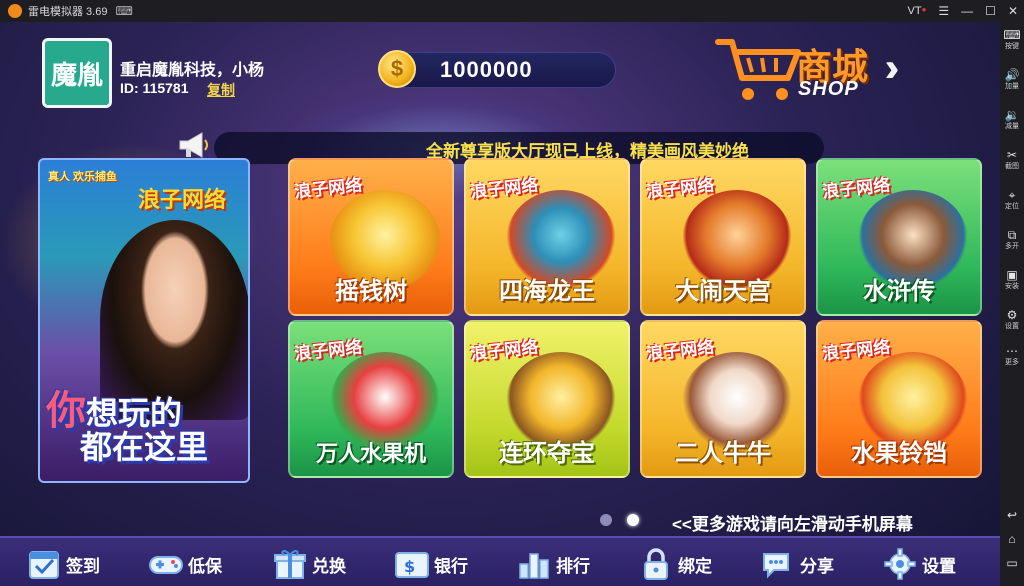 The image size is (1024, 586). What do you see at coordinates (797, 564) in the screenshot?
I see `nav-share-button: 分享` at bounding box center [797, 564].